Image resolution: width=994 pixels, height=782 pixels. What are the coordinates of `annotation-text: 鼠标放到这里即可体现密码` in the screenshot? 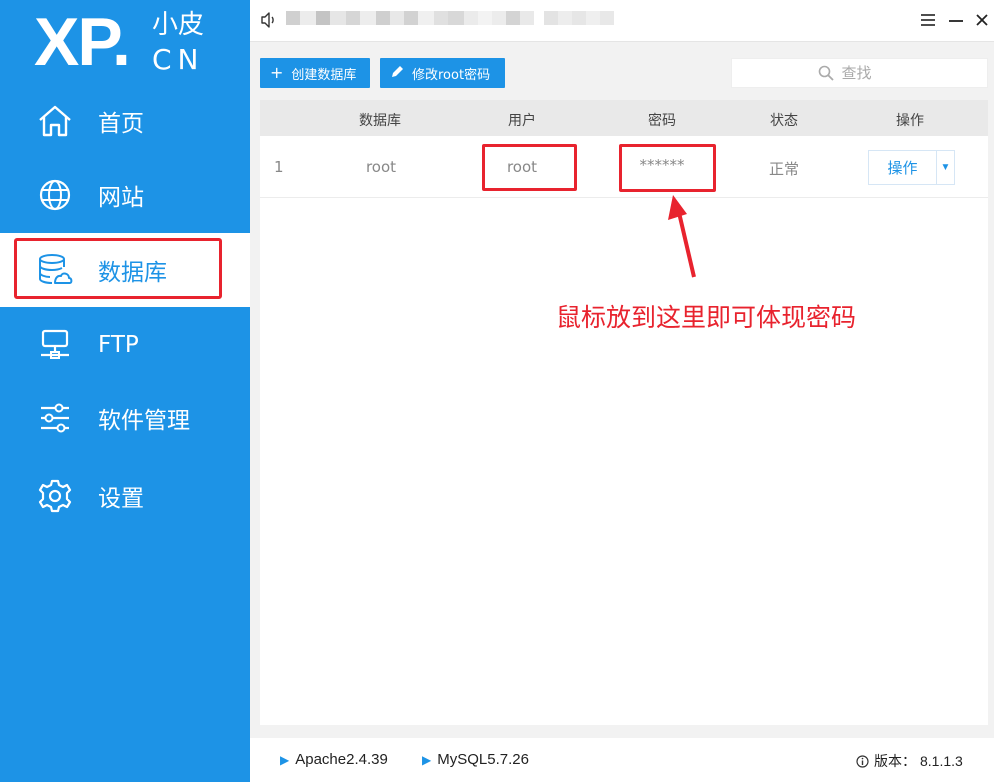 It's located at (706, 317).